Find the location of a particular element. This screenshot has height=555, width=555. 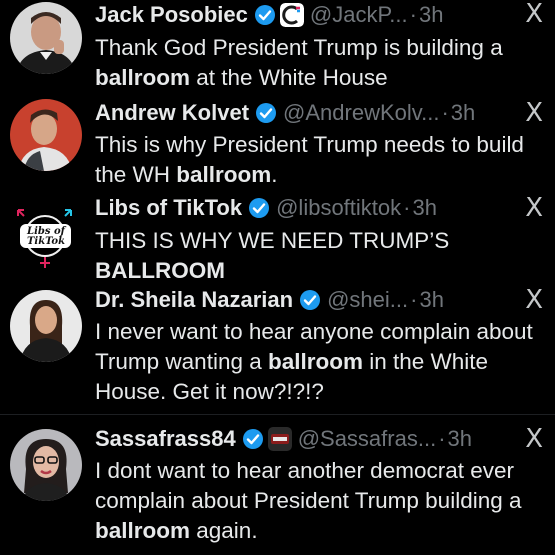

logo-text-line-2: TikTok is located at coordinates (46, 241).